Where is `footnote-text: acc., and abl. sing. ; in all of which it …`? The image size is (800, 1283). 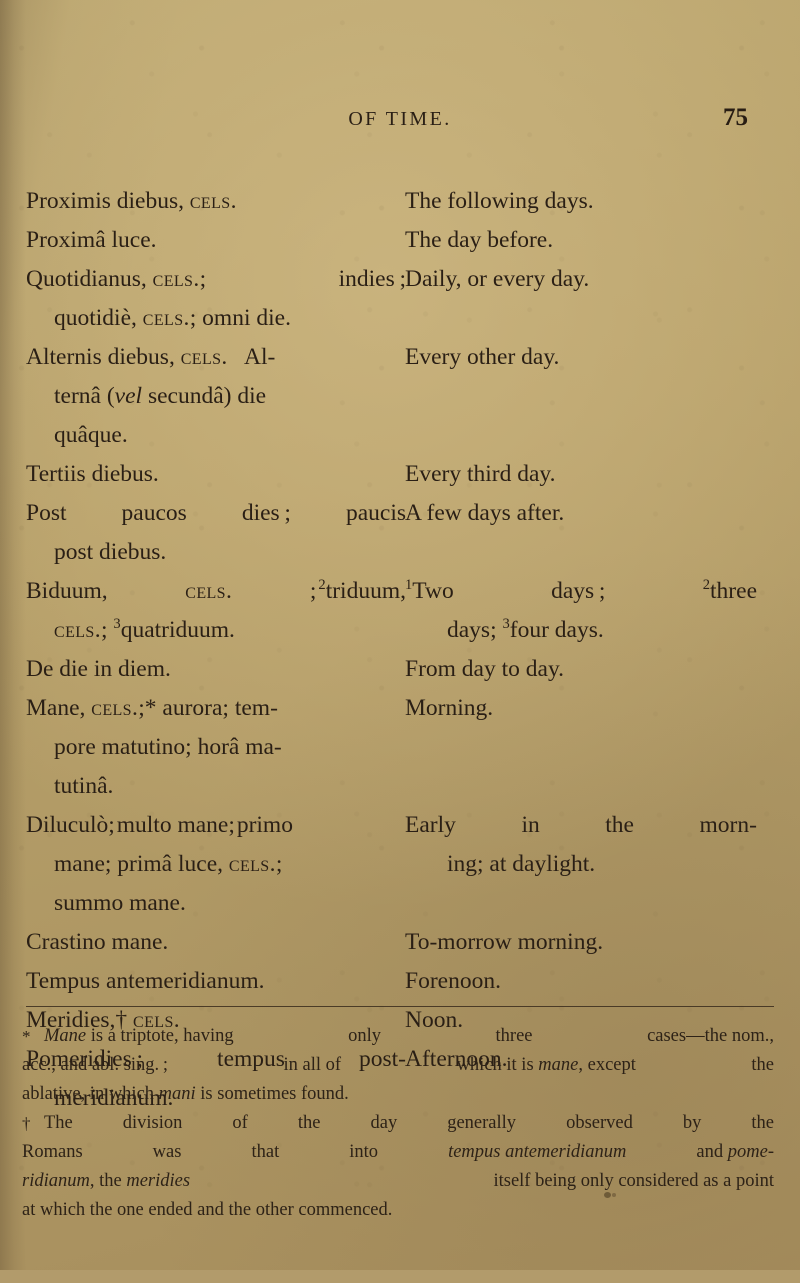 footnote-text: acc., and abl. sing. ; in all of which it … is located at coordinates (398, 1065).